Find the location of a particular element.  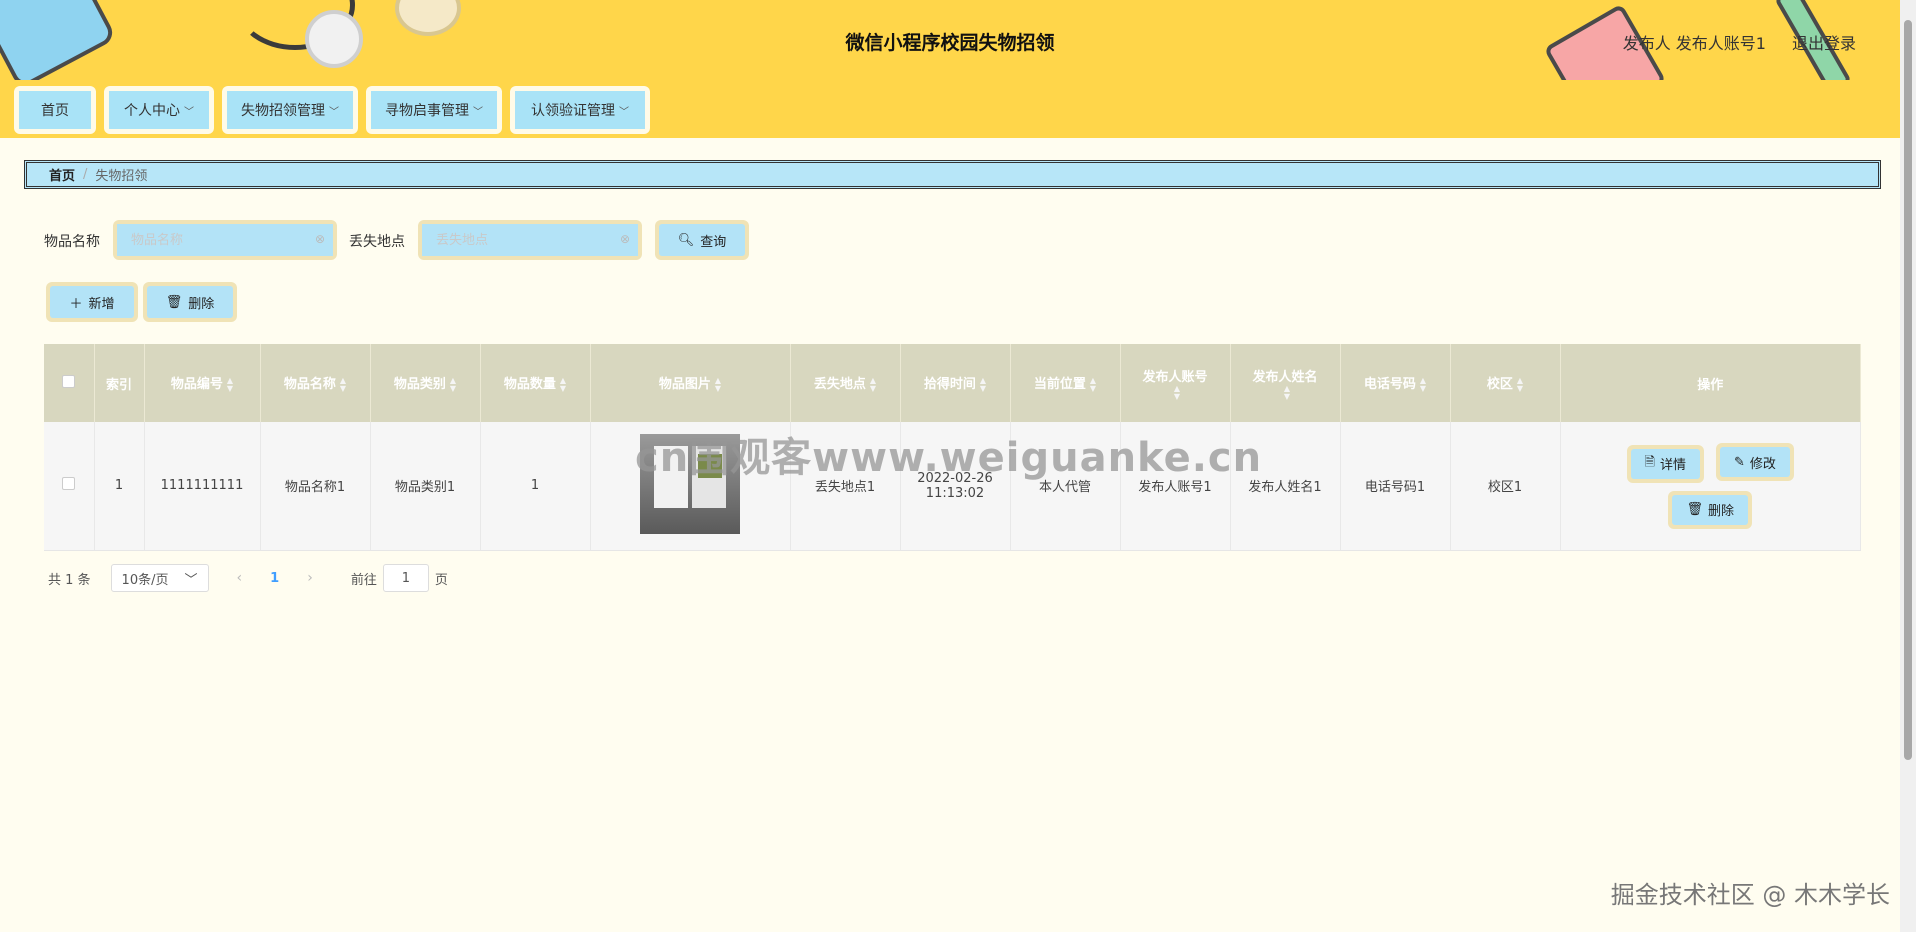

main-nav: 首页 个人中心 ﹀ 失物招领管理 ﹀ 寻物启事管理 ﹀ 认领验证管理 ﹀ is located at coordinates (950, 109).